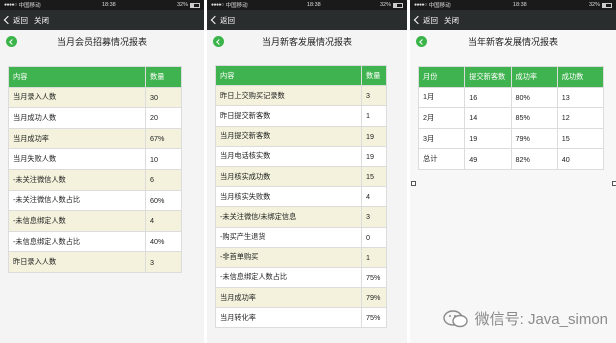 The width and height of the screenshot is (616, 343). Describe the element at coordinates (288, 217) in the screenshot. I see `table-cell: -未关注微信/未绑定信息` at that location.